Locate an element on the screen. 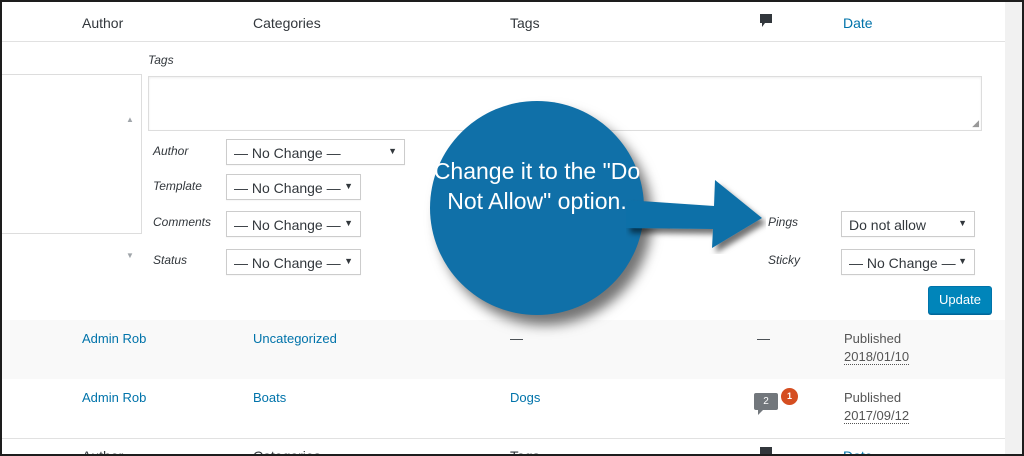 The width and height of the screenshot is (1024, 456). update-button: Update is located at coordinates (960, 300).